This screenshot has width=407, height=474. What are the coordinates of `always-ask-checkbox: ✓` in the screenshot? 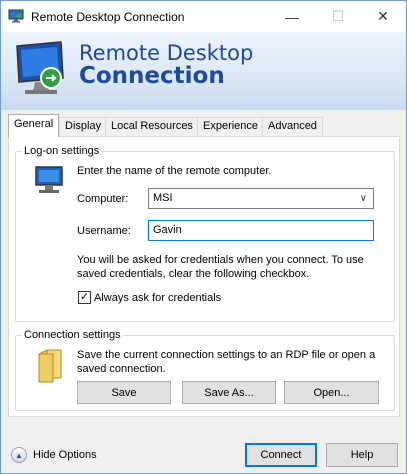 It's located at (84, 297).